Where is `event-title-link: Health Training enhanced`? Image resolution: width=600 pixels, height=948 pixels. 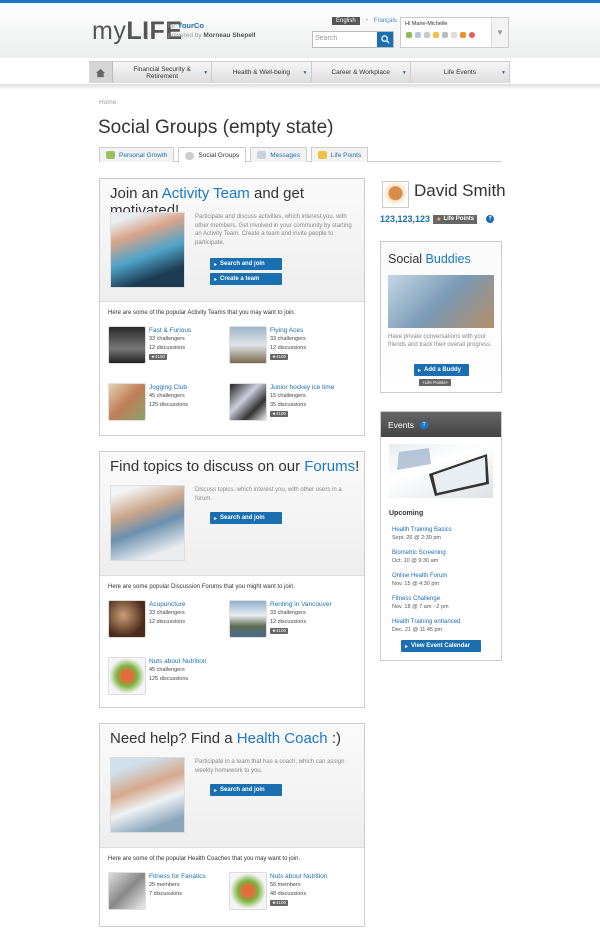 event-title-link: Health Training enhanced is located at coordinates (426, 622).